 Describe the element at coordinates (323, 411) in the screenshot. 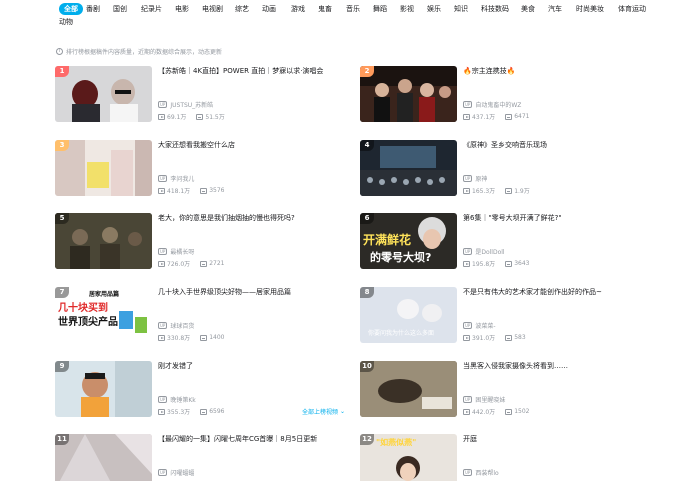

I see `all-ranked-videos-link: 全部上榜视频 ⌄` at that location.